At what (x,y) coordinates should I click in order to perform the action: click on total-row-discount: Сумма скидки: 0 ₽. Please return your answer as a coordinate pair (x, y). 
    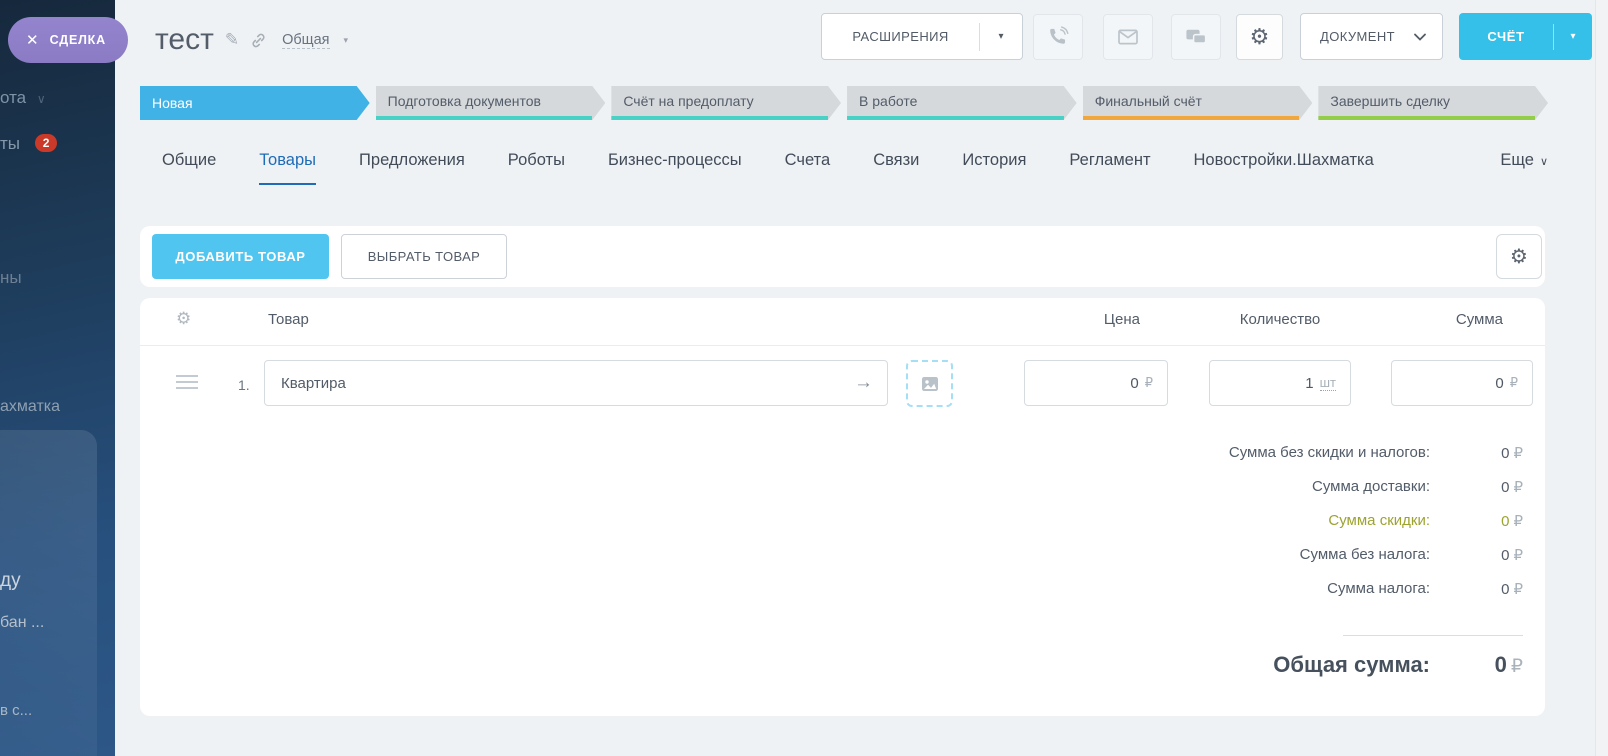
    Looking at the image, I should click on (1376, 521).